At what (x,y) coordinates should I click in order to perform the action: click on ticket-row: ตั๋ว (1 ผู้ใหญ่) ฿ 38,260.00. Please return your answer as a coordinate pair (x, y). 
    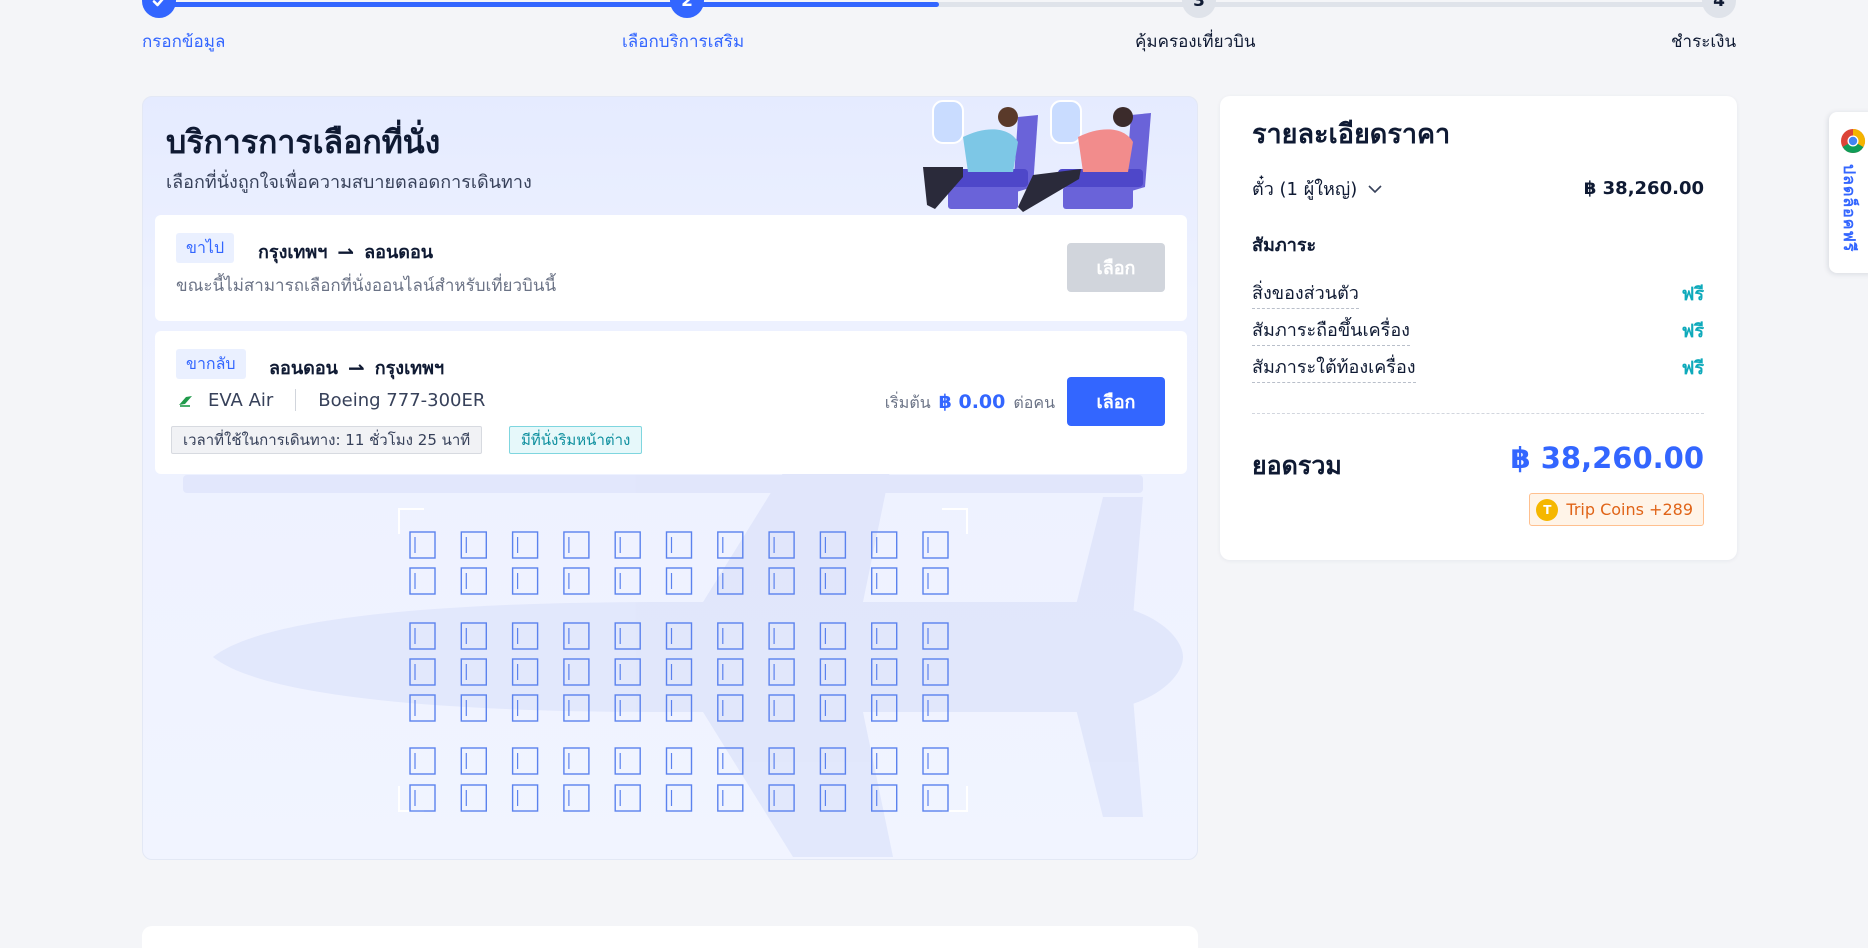
    Looking at the image, I should click on (1478, 188).